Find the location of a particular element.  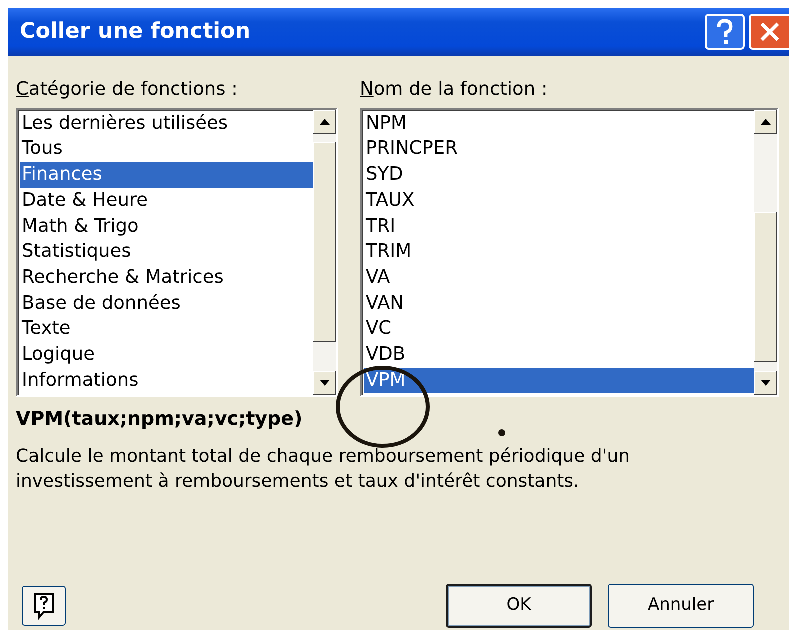

list-item: TRIM is located at coordinates (559, 252).